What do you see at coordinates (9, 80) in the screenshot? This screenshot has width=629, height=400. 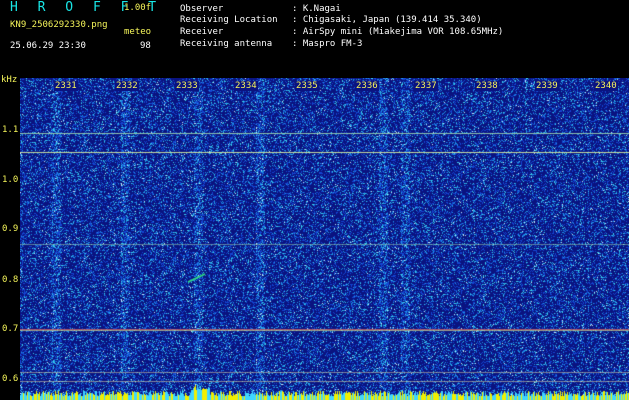 I see `y-unit-label: kHz` at bounding box center [9, 80].